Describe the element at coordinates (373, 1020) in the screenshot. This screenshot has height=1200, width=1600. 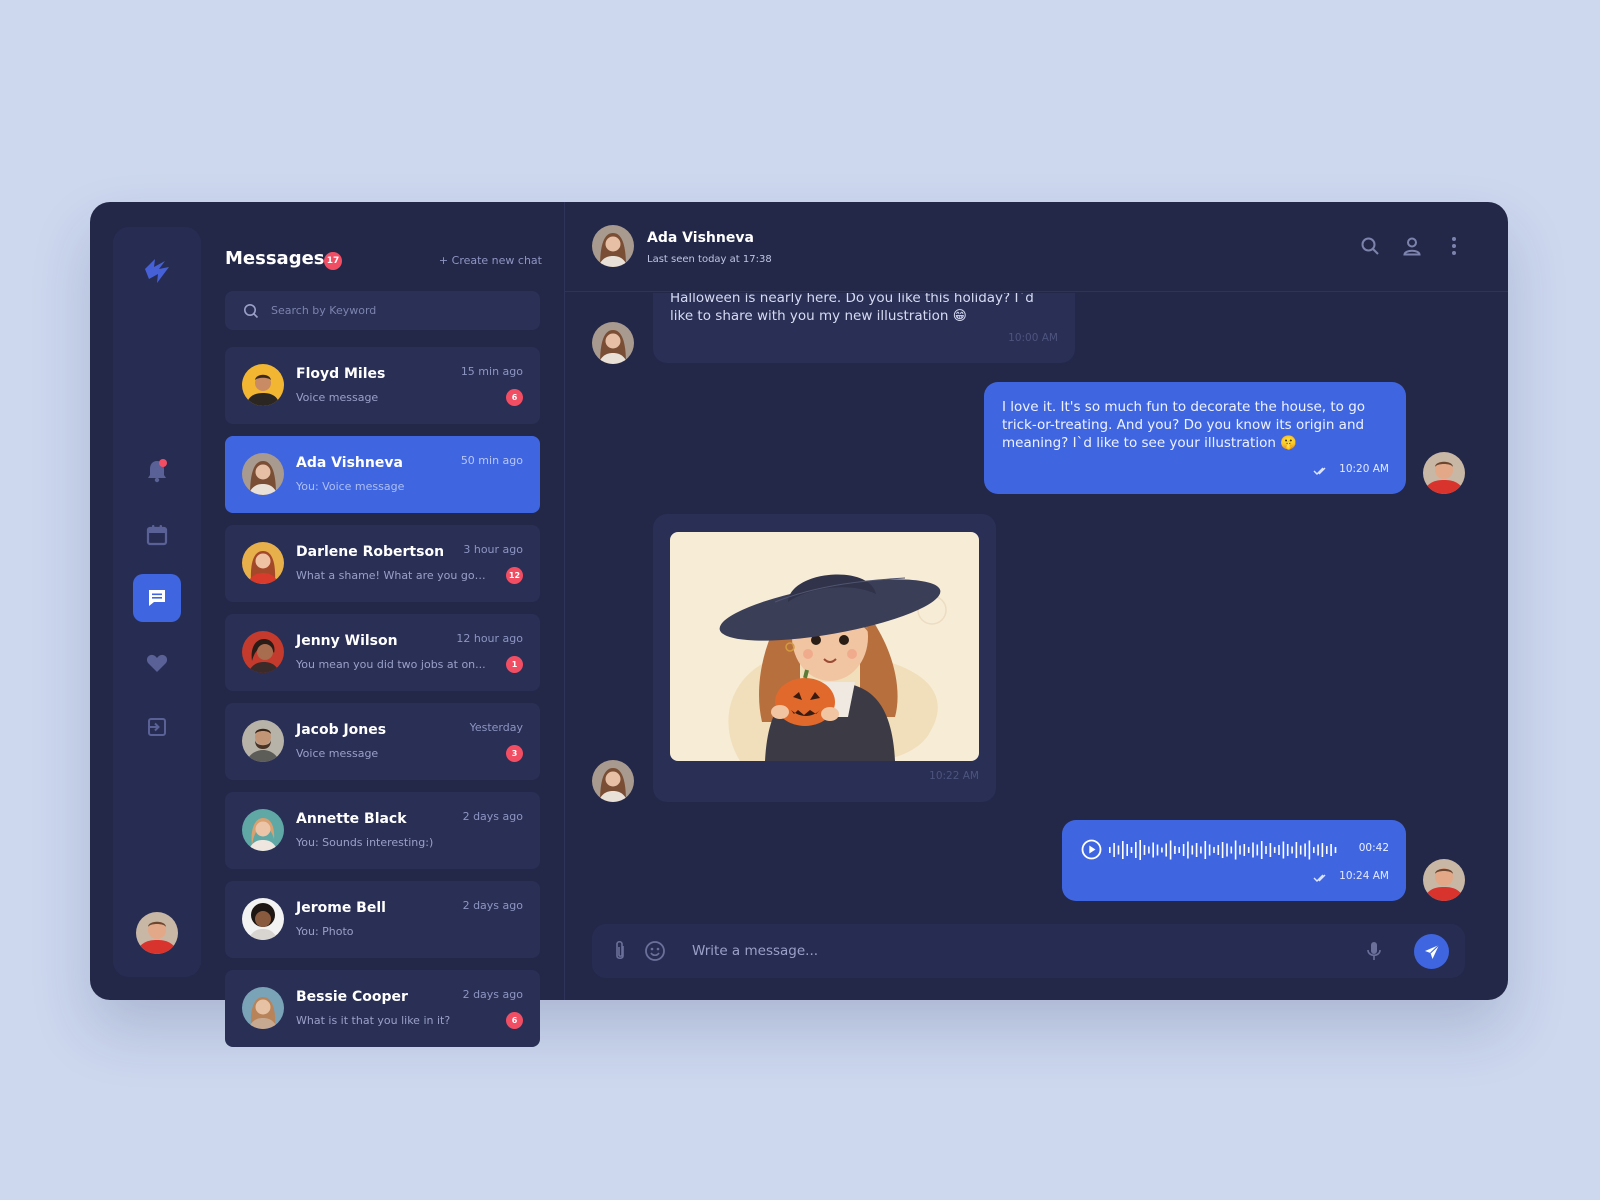
I see `message-preview: What is it that you like in it?` at that location.